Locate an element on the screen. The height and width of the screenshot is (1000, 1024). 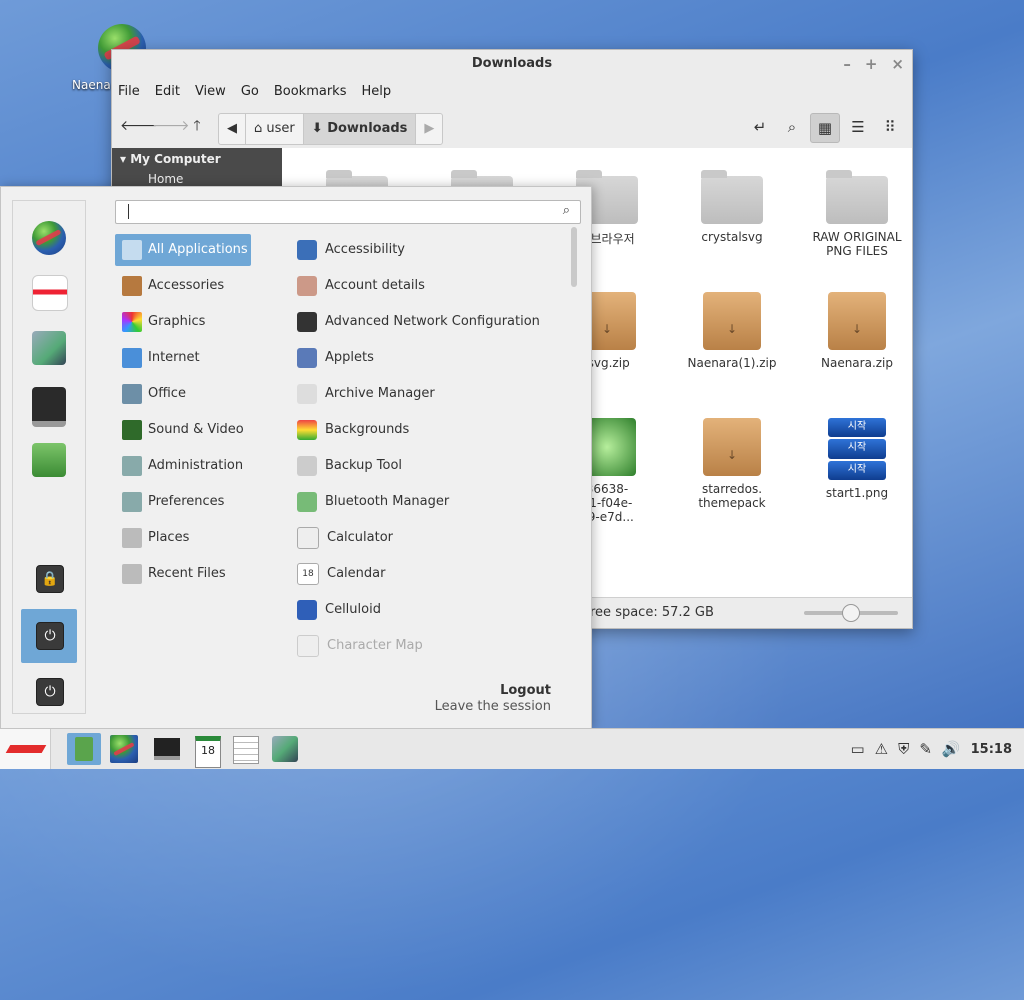
app-bluetooth-manager: Bluetooth Manager is located at coordinates (373, 502).